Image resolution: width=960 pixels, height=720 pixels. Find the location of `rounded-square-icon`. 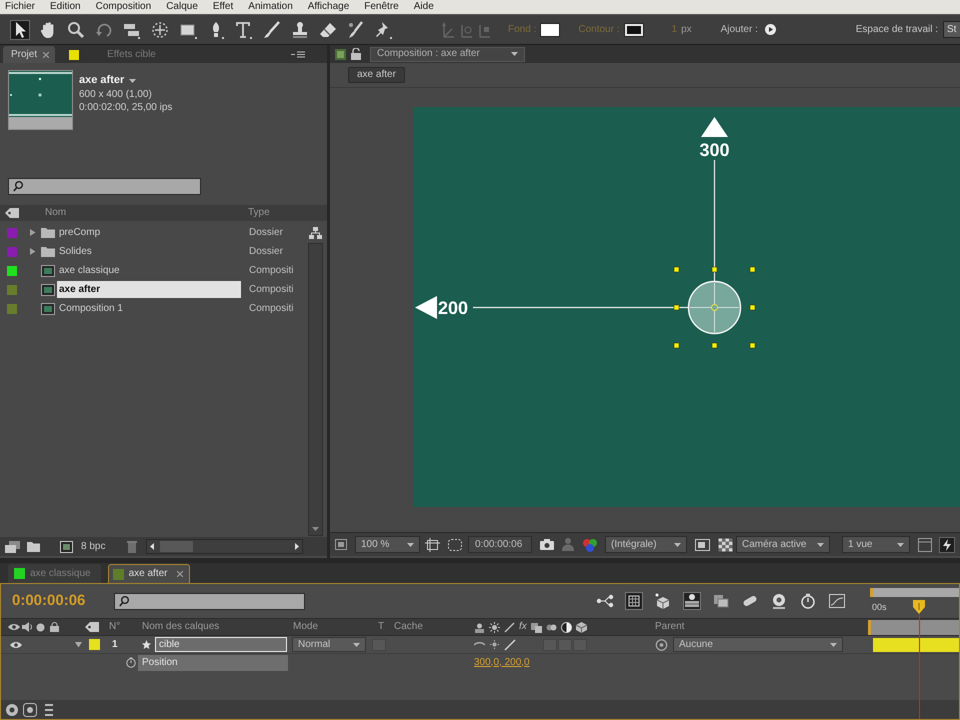

rounded-square-icon is located at coordinates (30, 709).